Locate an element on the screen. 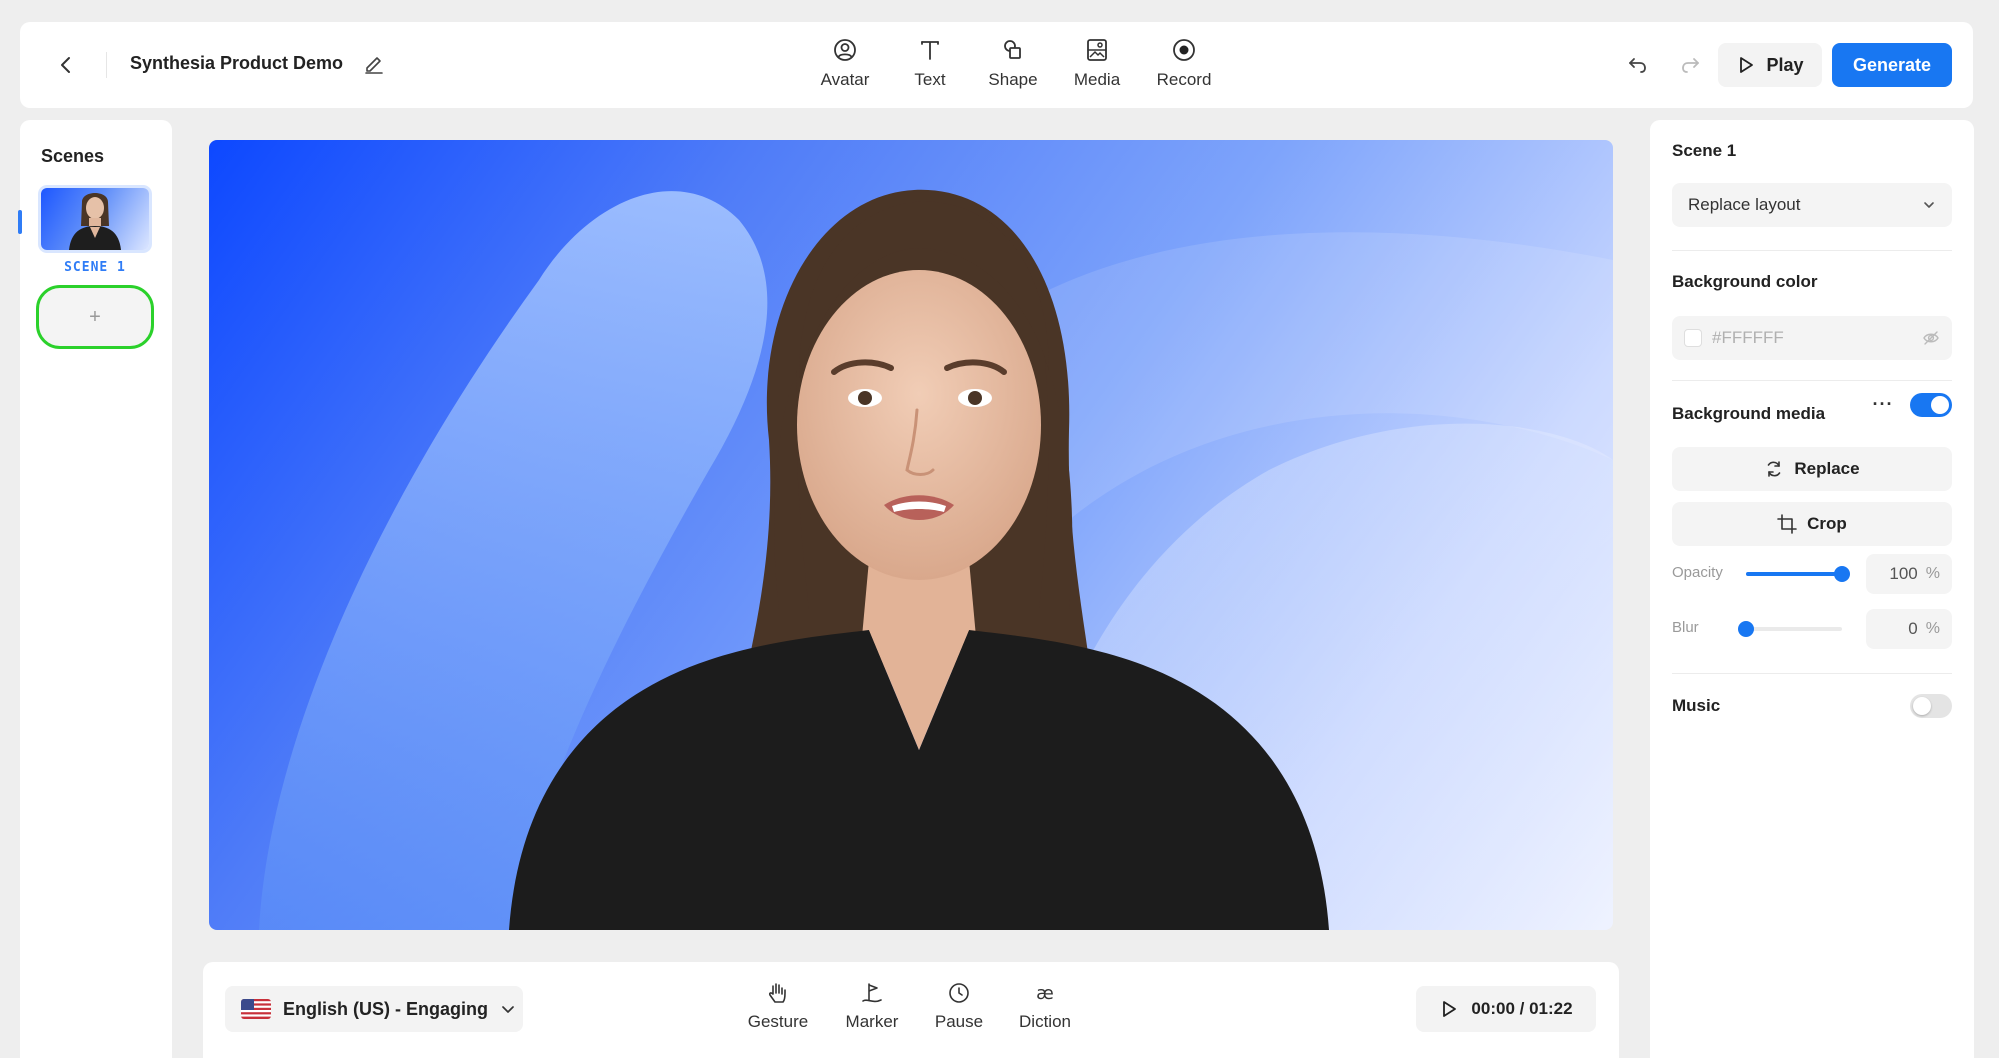 This screenshot has width=1999, height=1058. tool-label: Gesture is located at coordinates (778, 1021).